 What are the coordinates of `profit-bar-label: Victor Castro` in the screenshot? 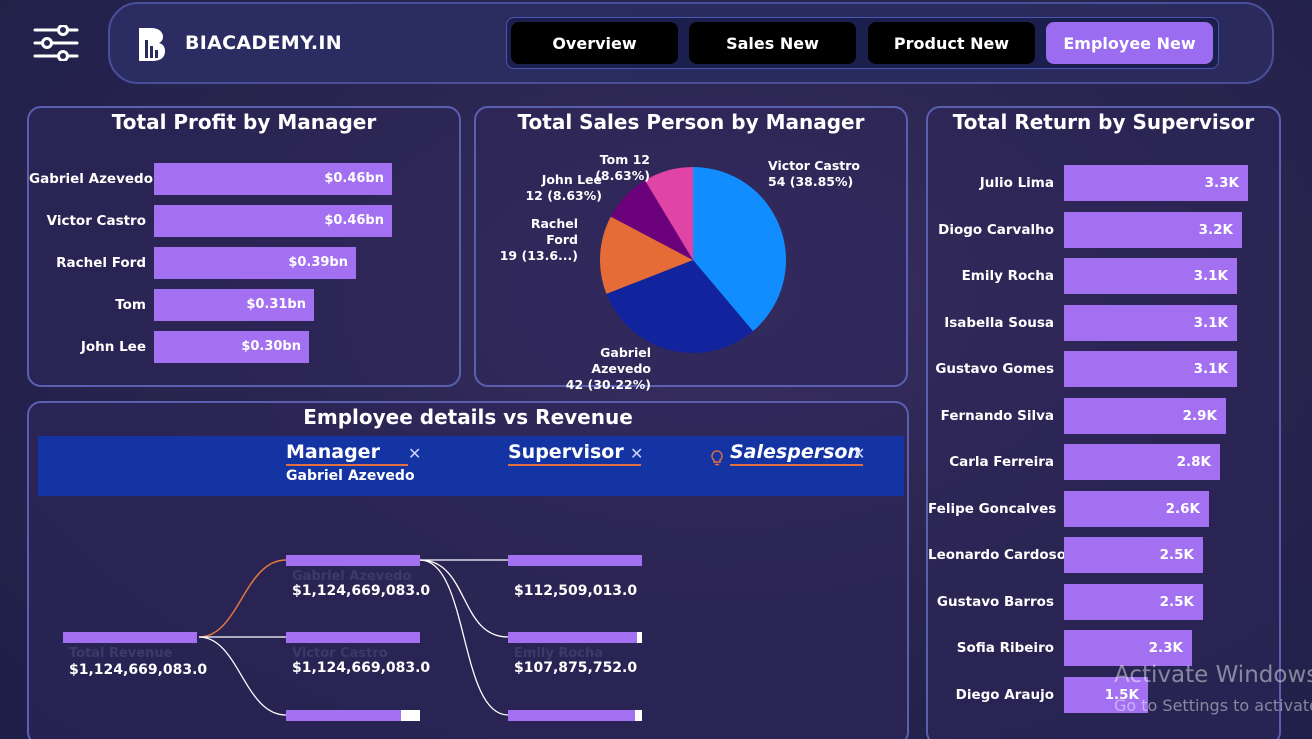 It's located at (96, 221).